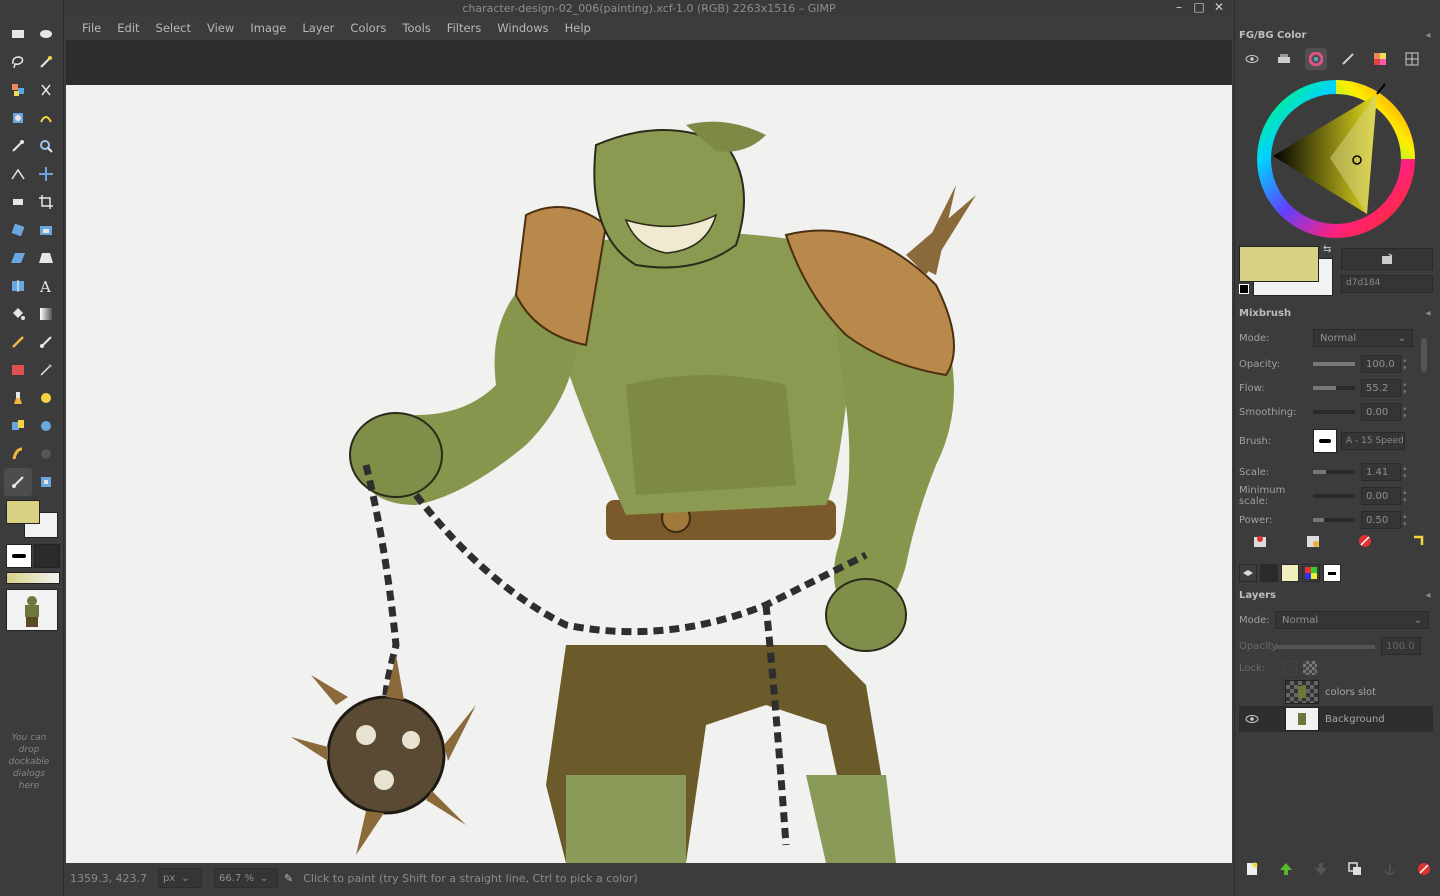 This screenshot has height=896, width=1440. I want to click on layers-opacity-value: 100.0, so click(1401, 646).